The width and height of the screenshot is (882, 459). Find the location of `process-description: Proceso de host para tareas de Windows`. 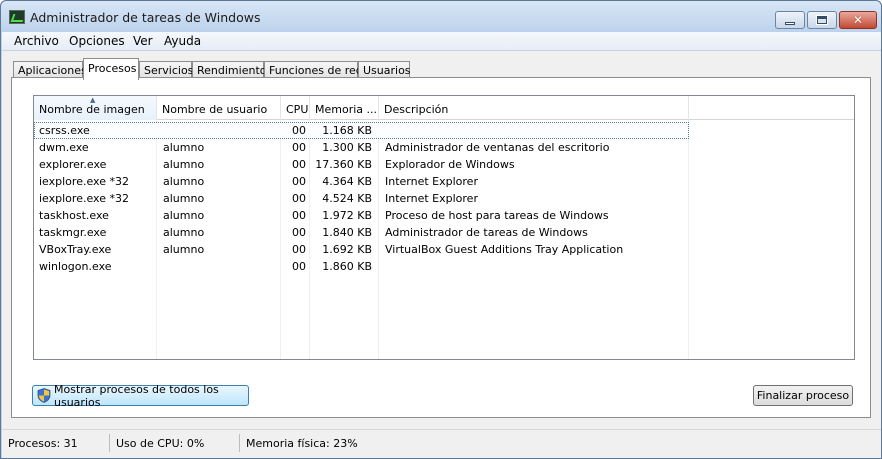

process-description: Proceso de host para tareas de Windows is located at coordinates (497, 215).